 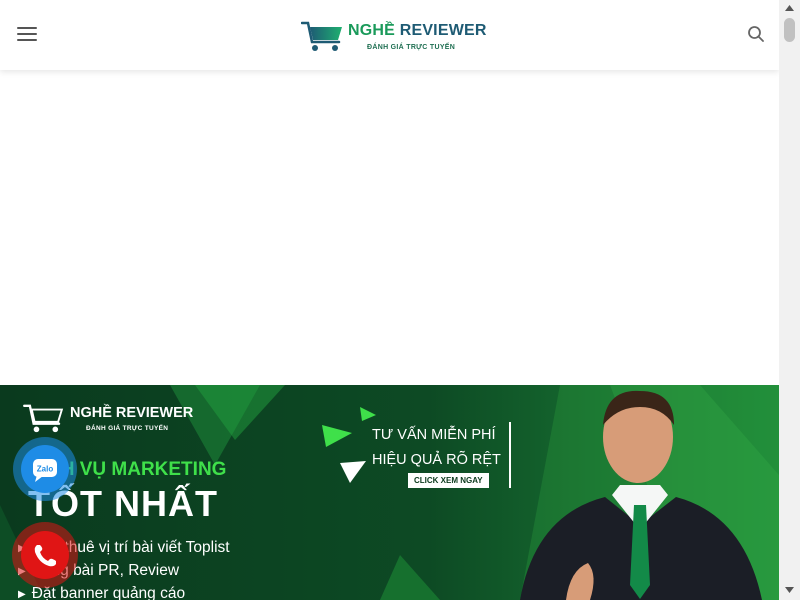 I want to click on logo-title-part2: REVIEWER, so click(x=443, y=30).